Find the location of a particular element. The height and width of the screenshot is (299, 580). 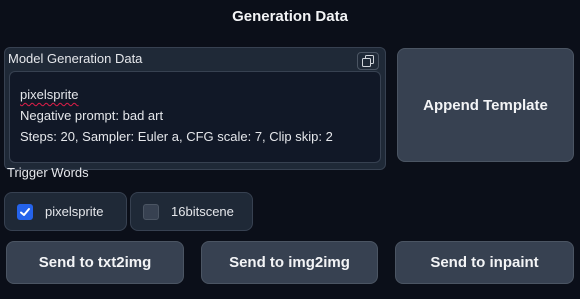

trigger-word-label: pixelsprite is located at coordinates (74, 211).